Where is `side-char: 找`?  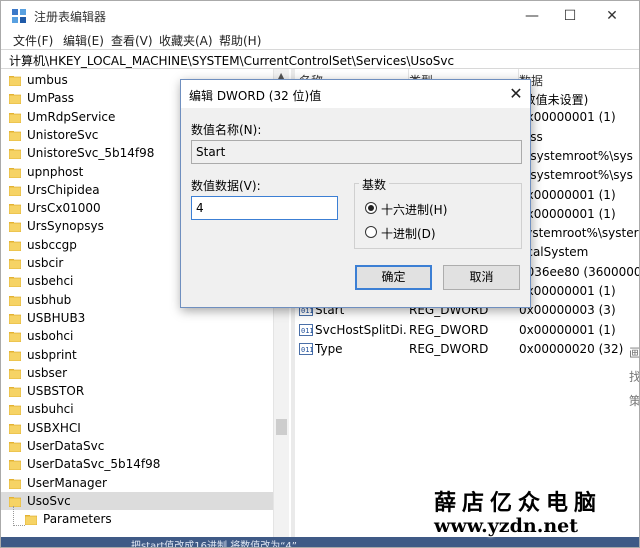
side-char: 找 is located at coordinates (634, 377).